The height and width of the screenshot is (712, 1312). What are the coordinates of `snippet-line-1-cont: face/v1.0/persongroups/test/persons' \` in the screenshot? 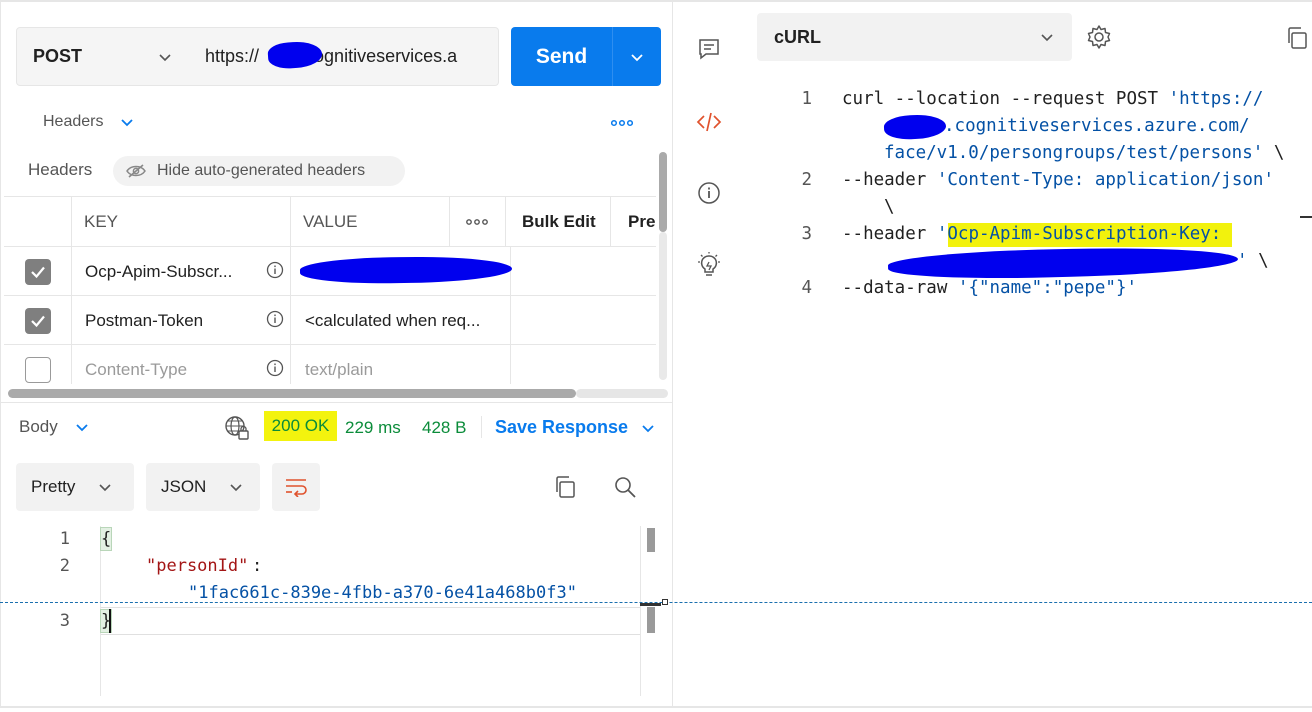 It's located at (1084, 153).